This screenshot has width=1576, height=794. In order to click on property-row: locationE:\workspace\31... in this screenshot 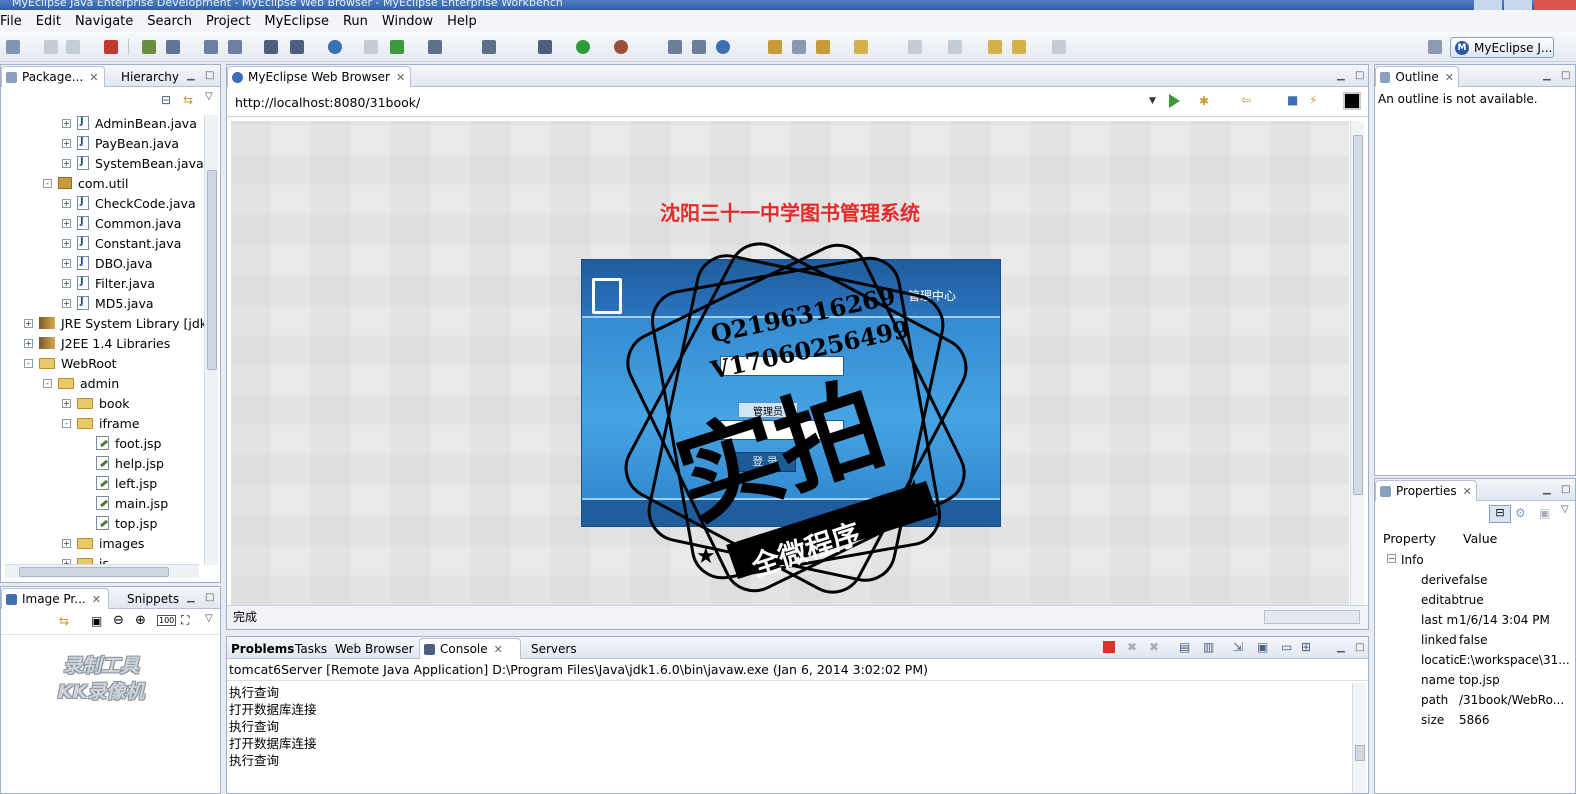, I will do `click(1475, 663)`.